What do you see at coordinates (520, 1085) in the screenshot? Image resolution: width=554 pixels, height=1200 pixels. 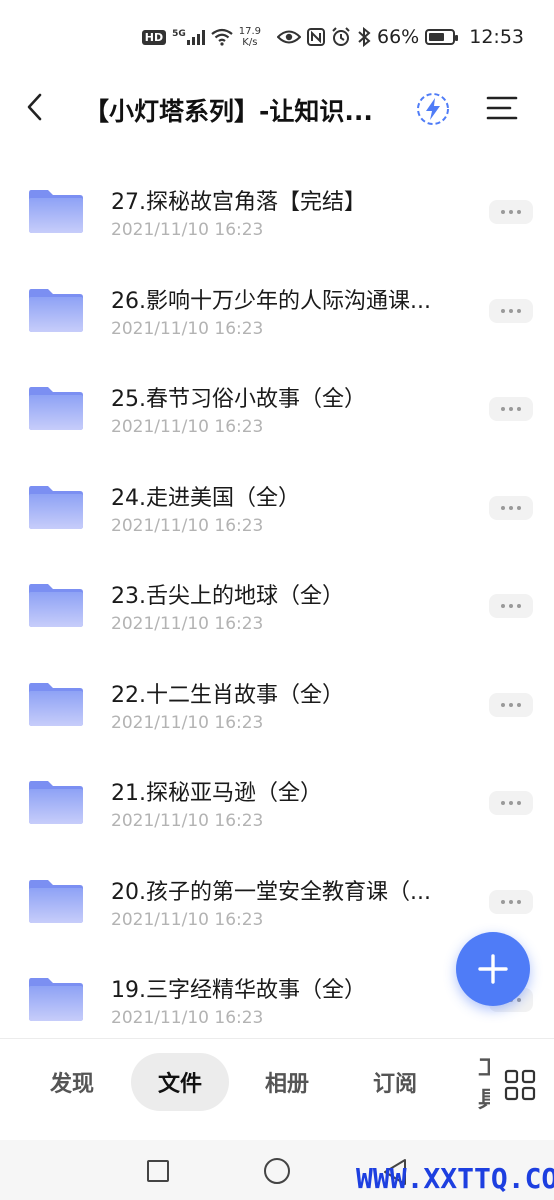 I see `grid-icon` at bounding box center [520, 1085].